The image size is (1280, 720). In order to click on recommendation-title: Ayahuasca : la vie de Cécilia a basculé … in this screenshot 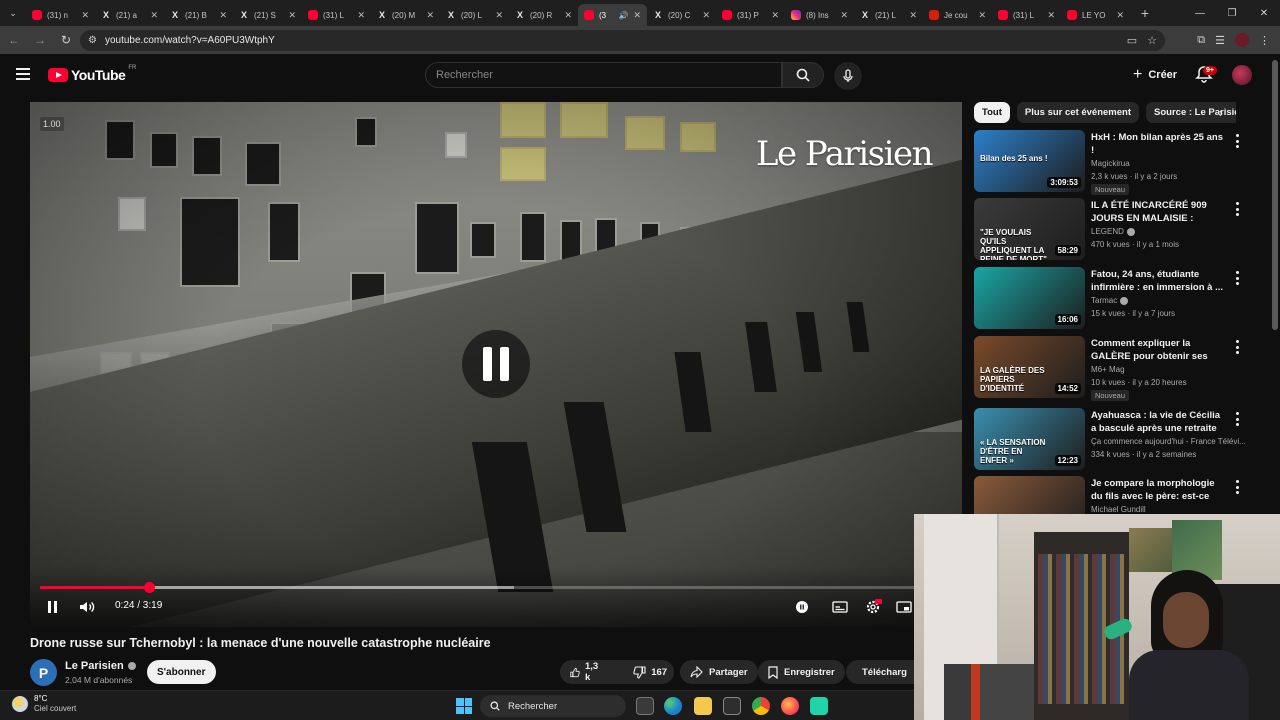, I will do `click(1158, 422)`.